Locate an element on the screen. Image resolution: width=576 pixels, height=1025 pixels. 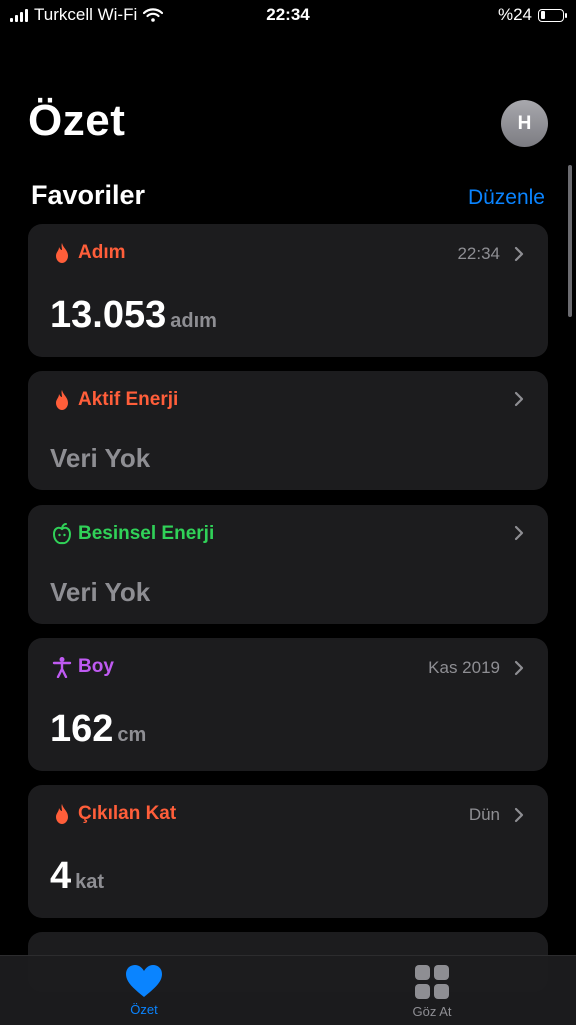
height-card-header: Boy is located at coordinates (83, 667).